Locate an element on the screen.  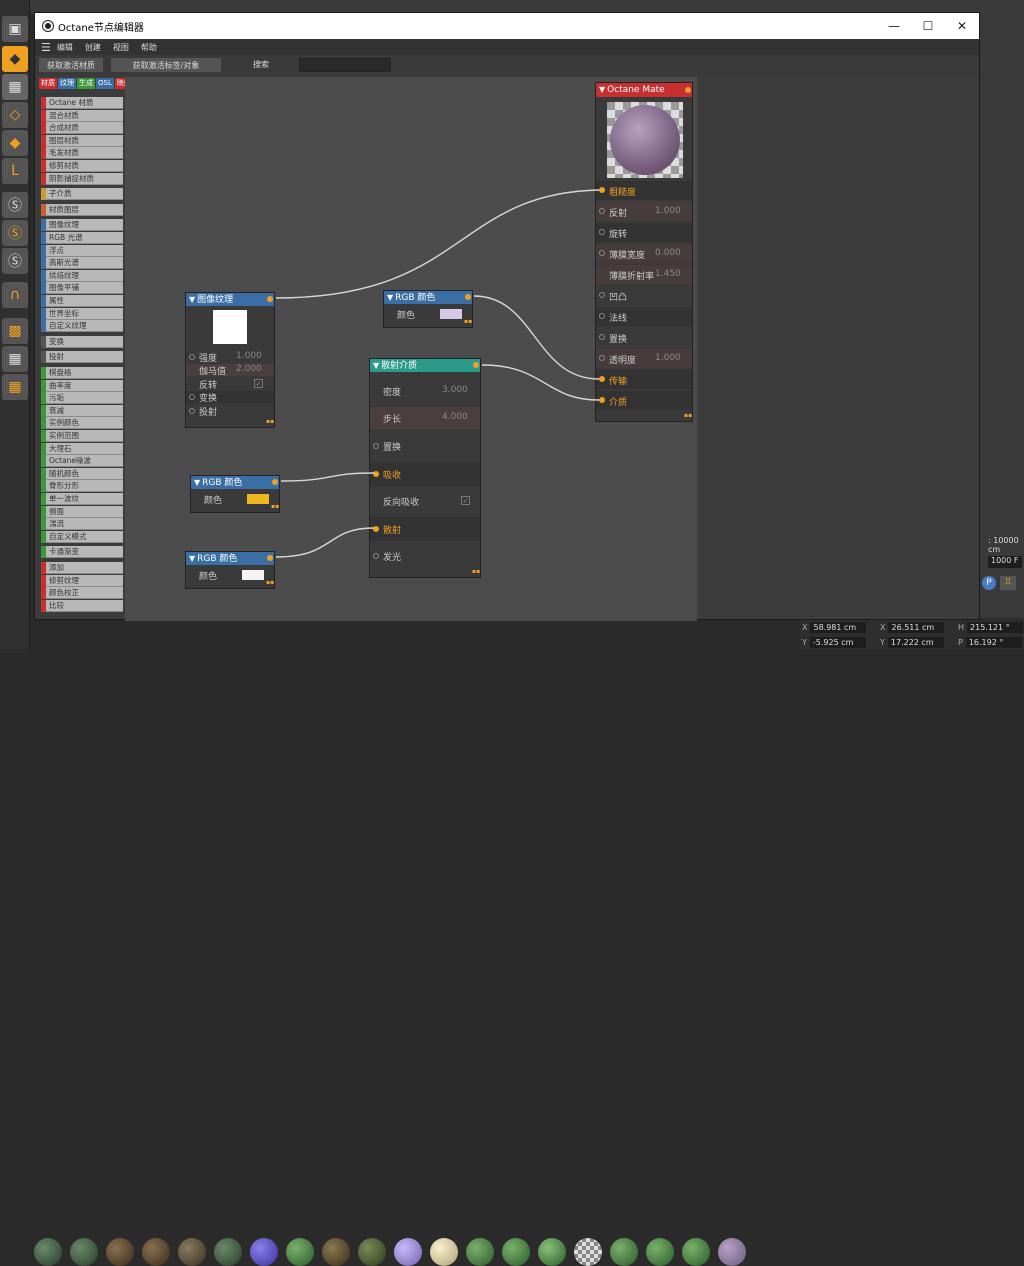
node-list-item: 曲率度 is located at coordinates (82, 385).